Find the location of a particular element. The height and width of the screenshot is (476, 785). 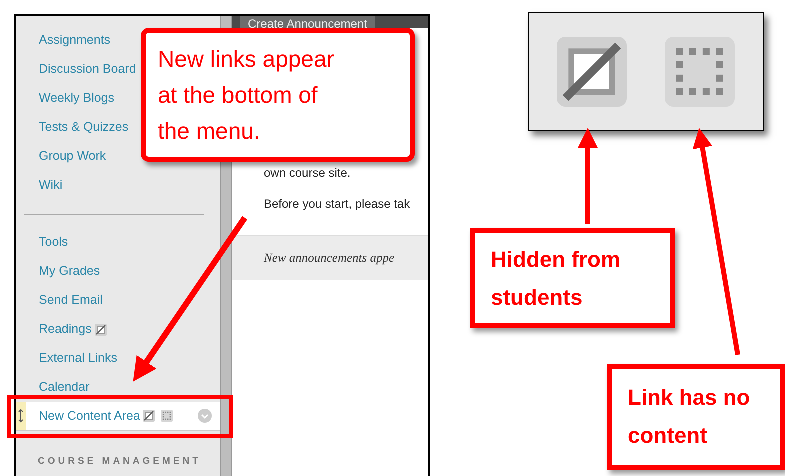

menu-link: Readings is located at coordinates (65, 329).